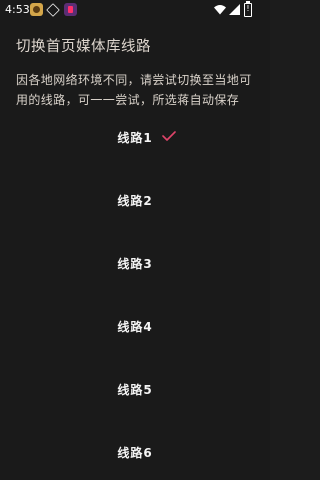 Image resolution: width=320 pixels, height=480 pixels. Describe the element at coordinates (134, 90) in the screenshot. I see `page-description: 因各地网络环境不同，请尝试切换至当地可用的线路，可一一尝试，所选蒋自动保存` at that location.